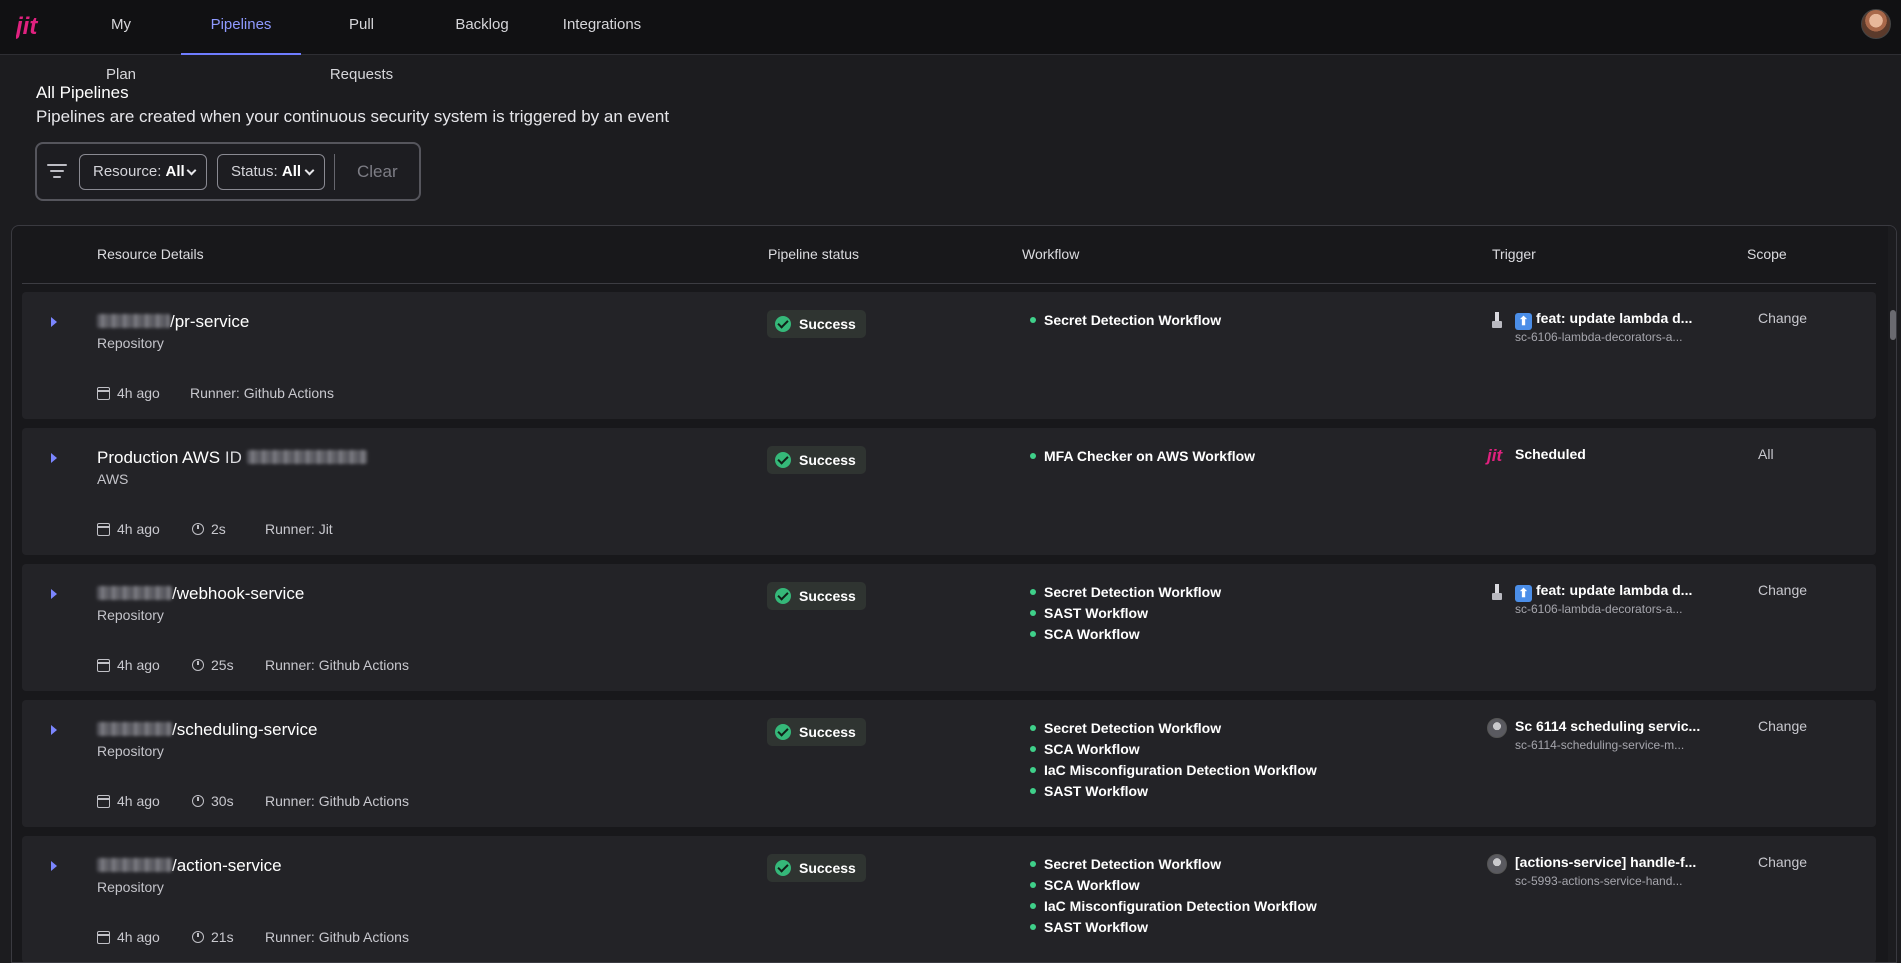  I want to click on scope-value: All, so click(1766, 454).